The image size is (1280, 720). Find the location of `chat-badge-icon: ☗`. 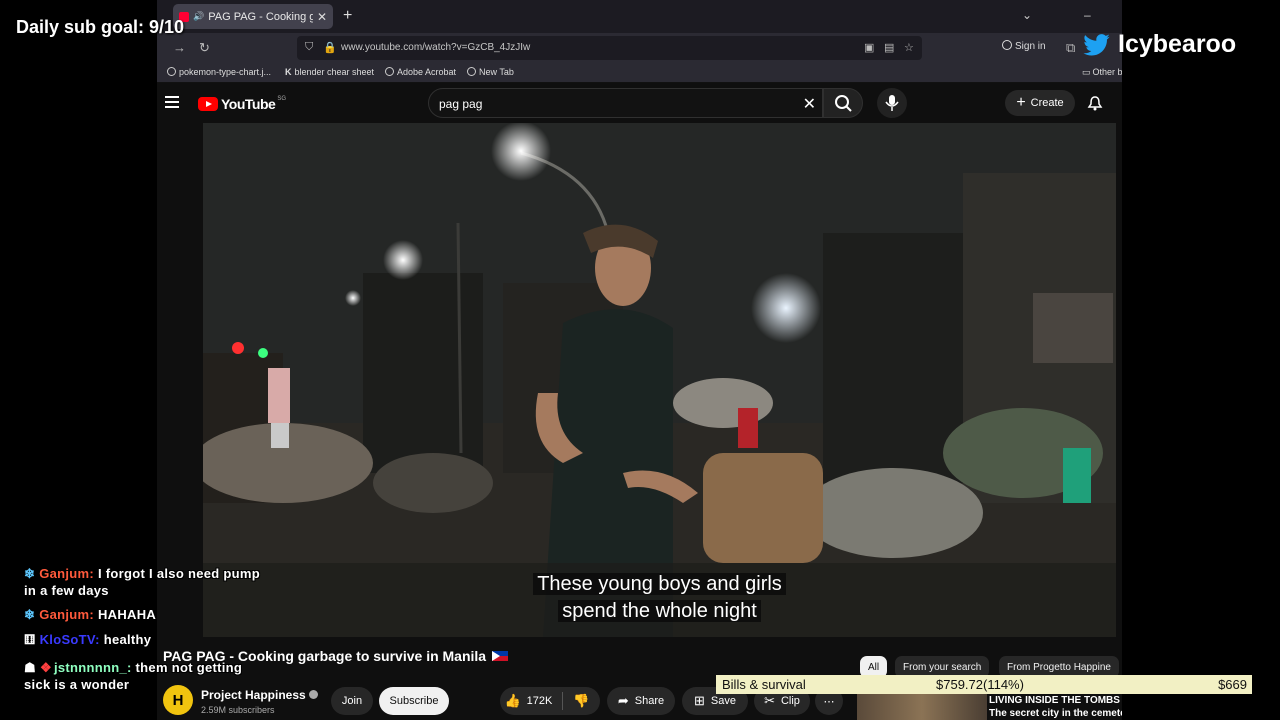

chat-badge-icon: ☗ is located at coordinates (30, 667).